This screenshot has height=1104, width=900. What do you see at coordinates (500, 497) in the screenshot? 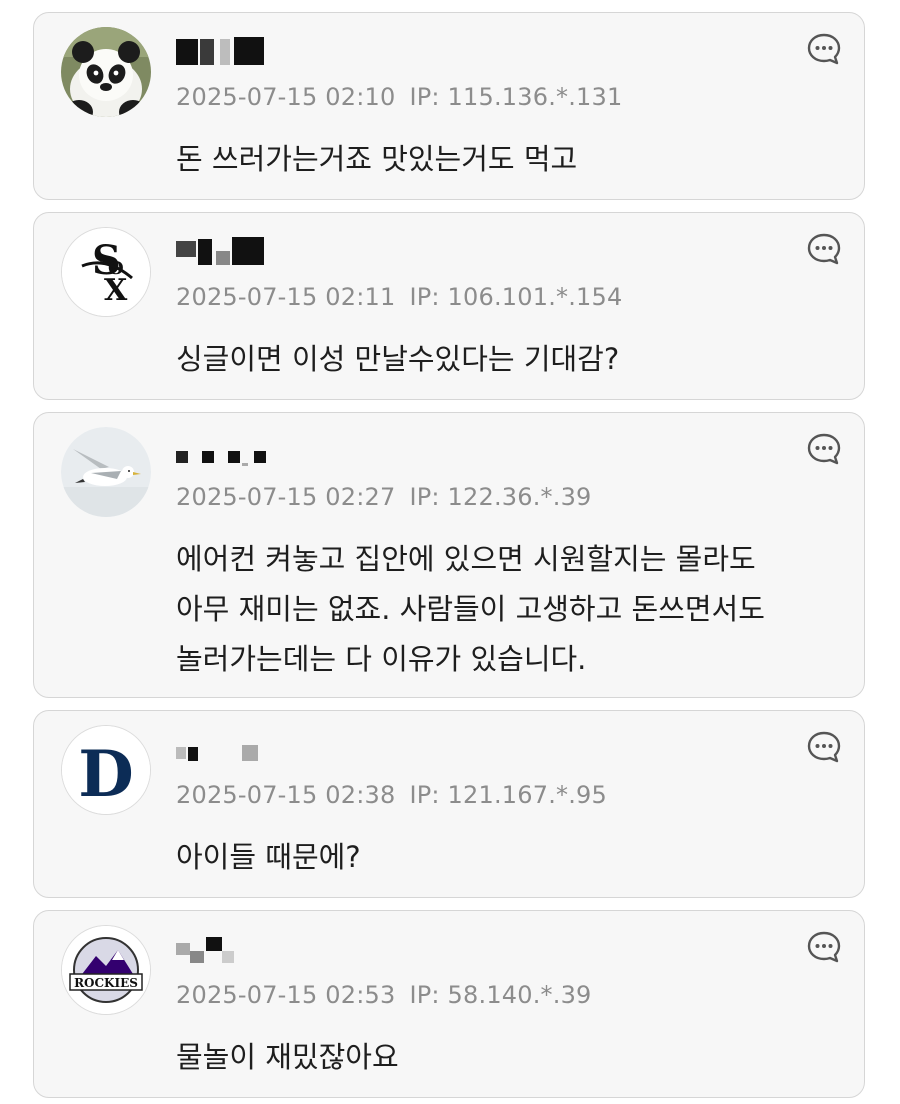
I see `ip-address: IP: 122.36.*.39` at bounding box center [500, 497].